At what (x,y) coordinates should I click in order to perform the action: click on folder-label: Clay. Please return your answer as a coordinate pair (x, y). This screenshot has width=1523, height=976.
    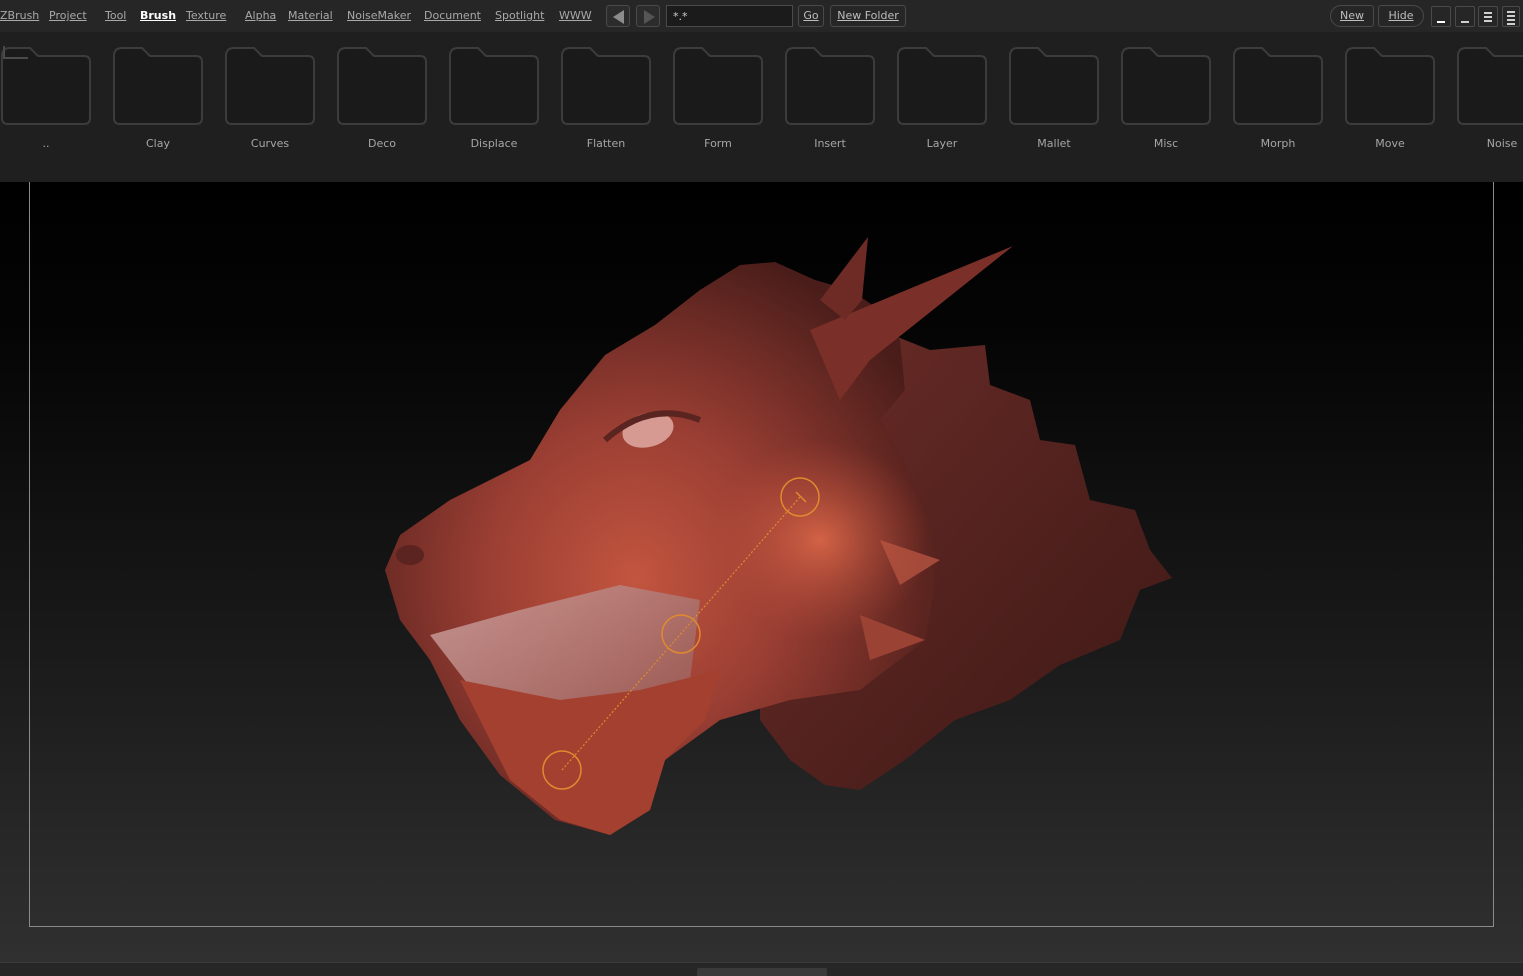
    Looking at the image, I should click on (158, 143).